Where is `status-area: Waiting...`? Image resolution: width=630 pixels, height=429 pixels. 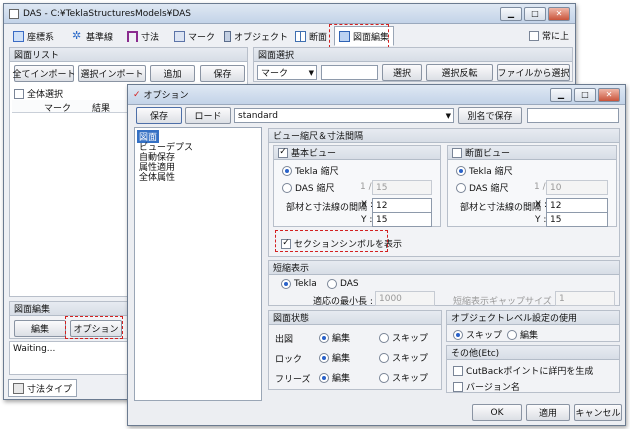 status-area: Waiting... is located at coordinates (69, 358).